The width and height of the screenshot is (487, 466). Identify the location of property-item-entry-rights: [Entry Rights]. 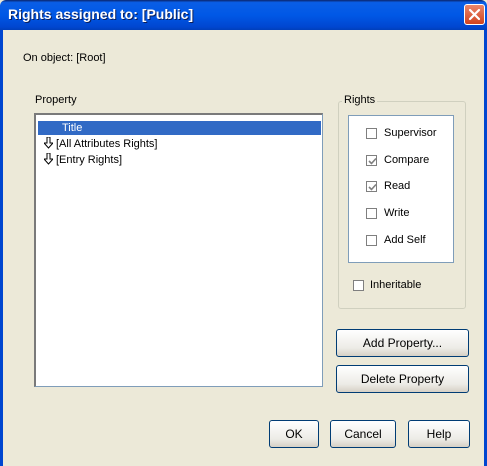
(164, 160).